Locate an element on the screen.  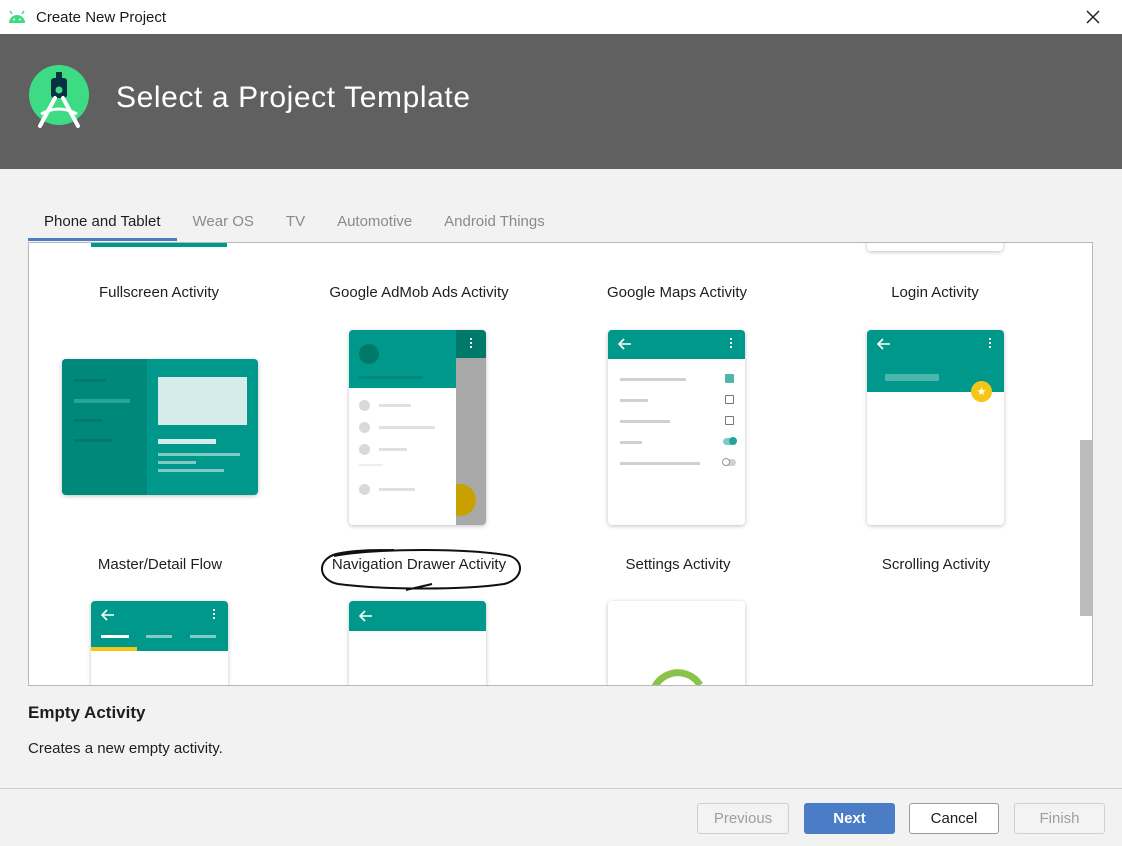
master-detail-thumbnail is located at coordinates (160, 427).